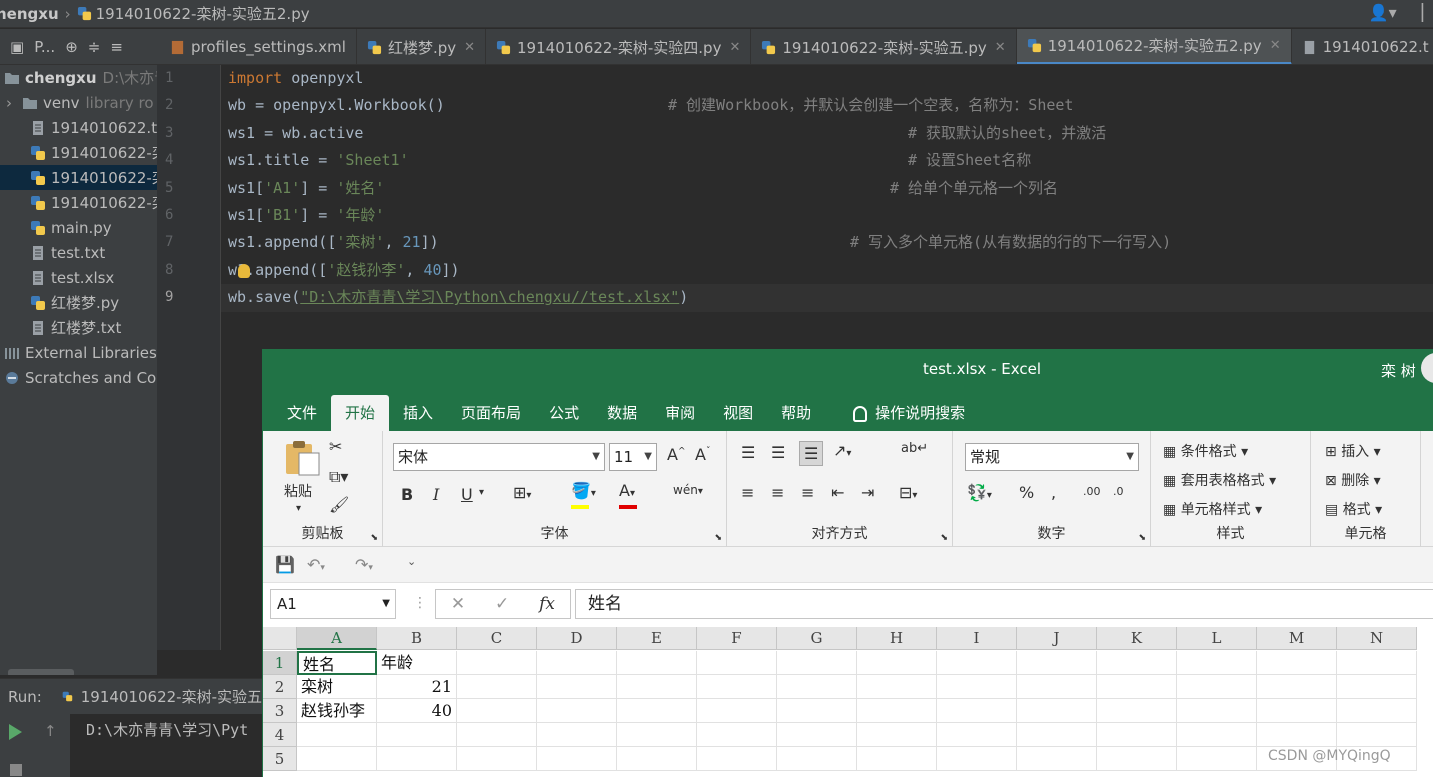 Image resolution: width=1433 pixels, height=777 pixels. Describe the element at coordinates (337, 663) in the screenshot. I see `active-cell: 姓名` at that location.